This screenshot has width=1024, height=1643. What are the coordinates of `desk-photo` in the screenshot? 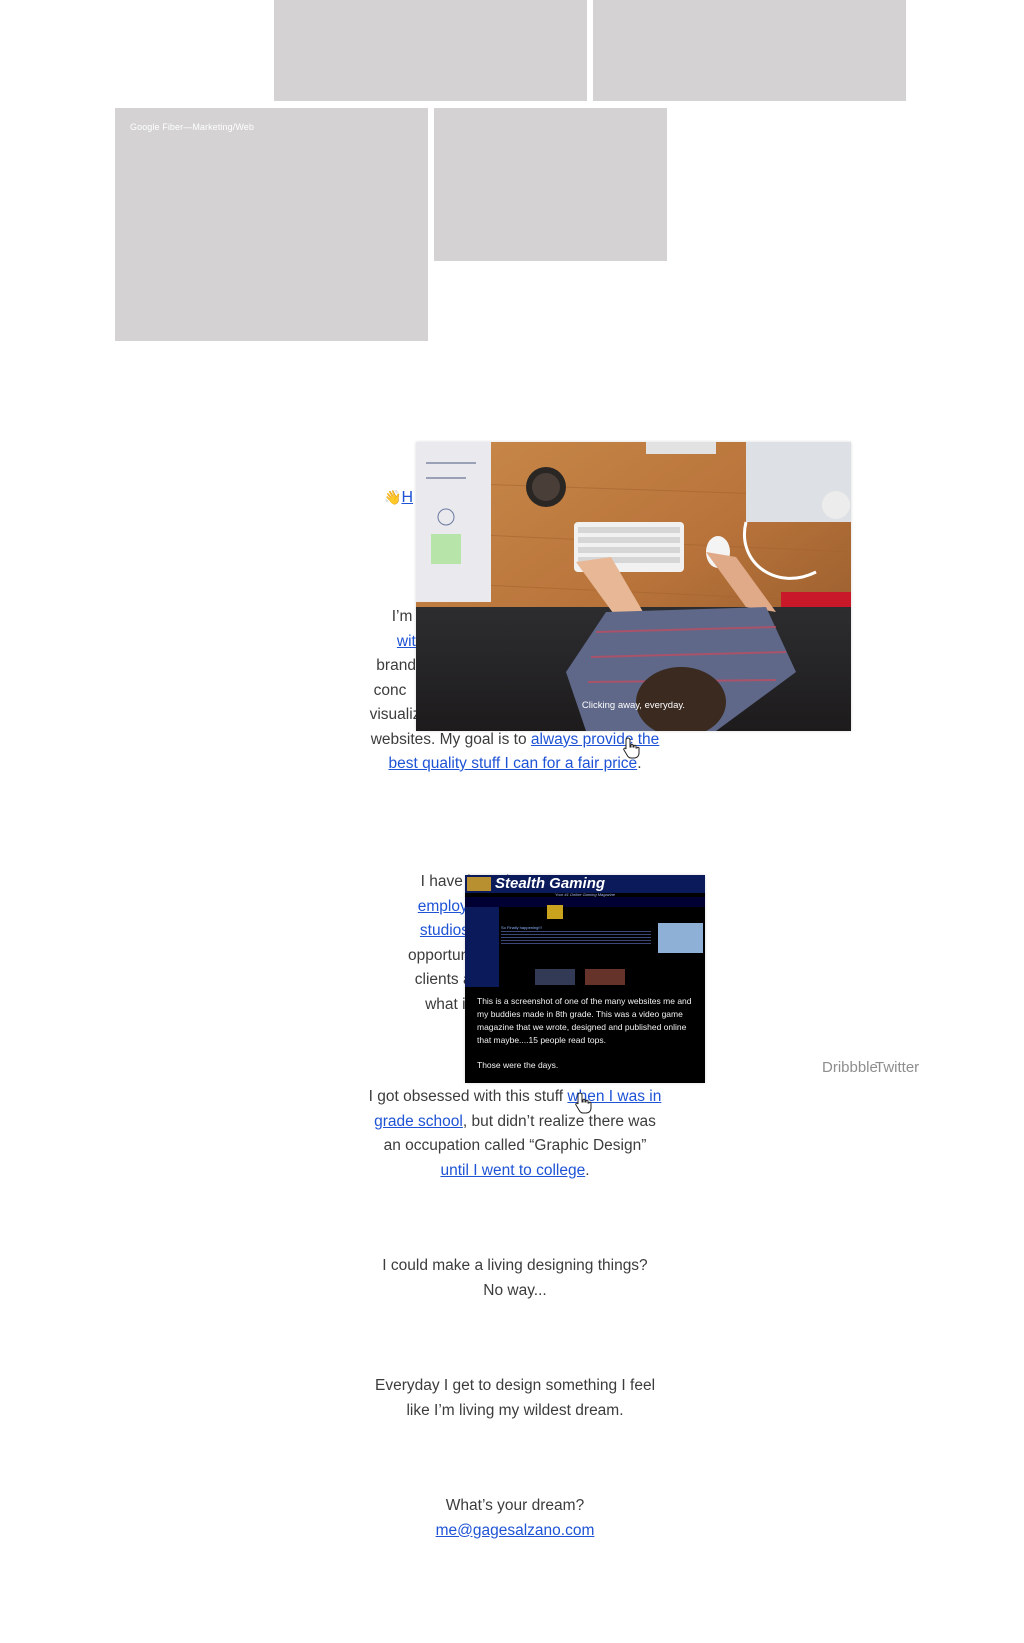 It's located at (633, 586).